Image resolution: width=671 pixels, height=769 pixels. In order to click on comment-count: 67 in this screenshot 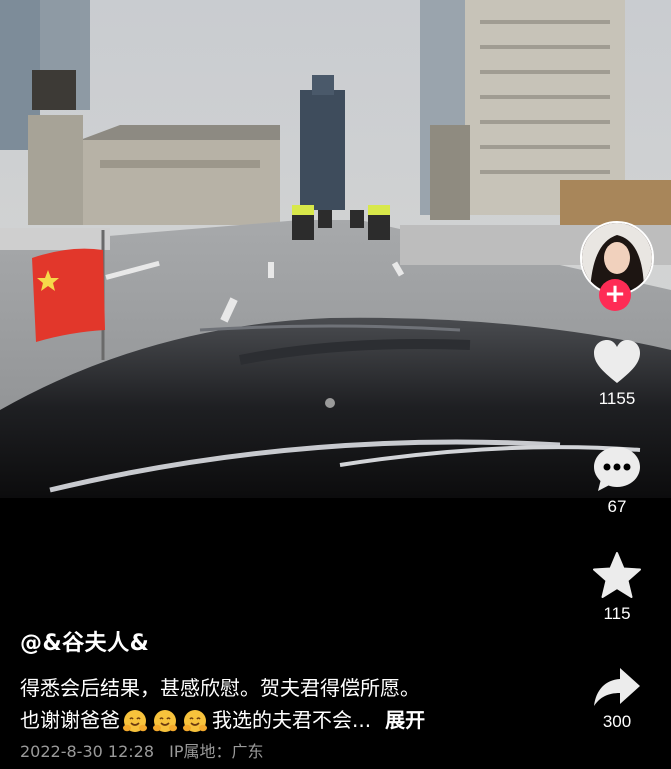, I will do `click(617, 506)`.